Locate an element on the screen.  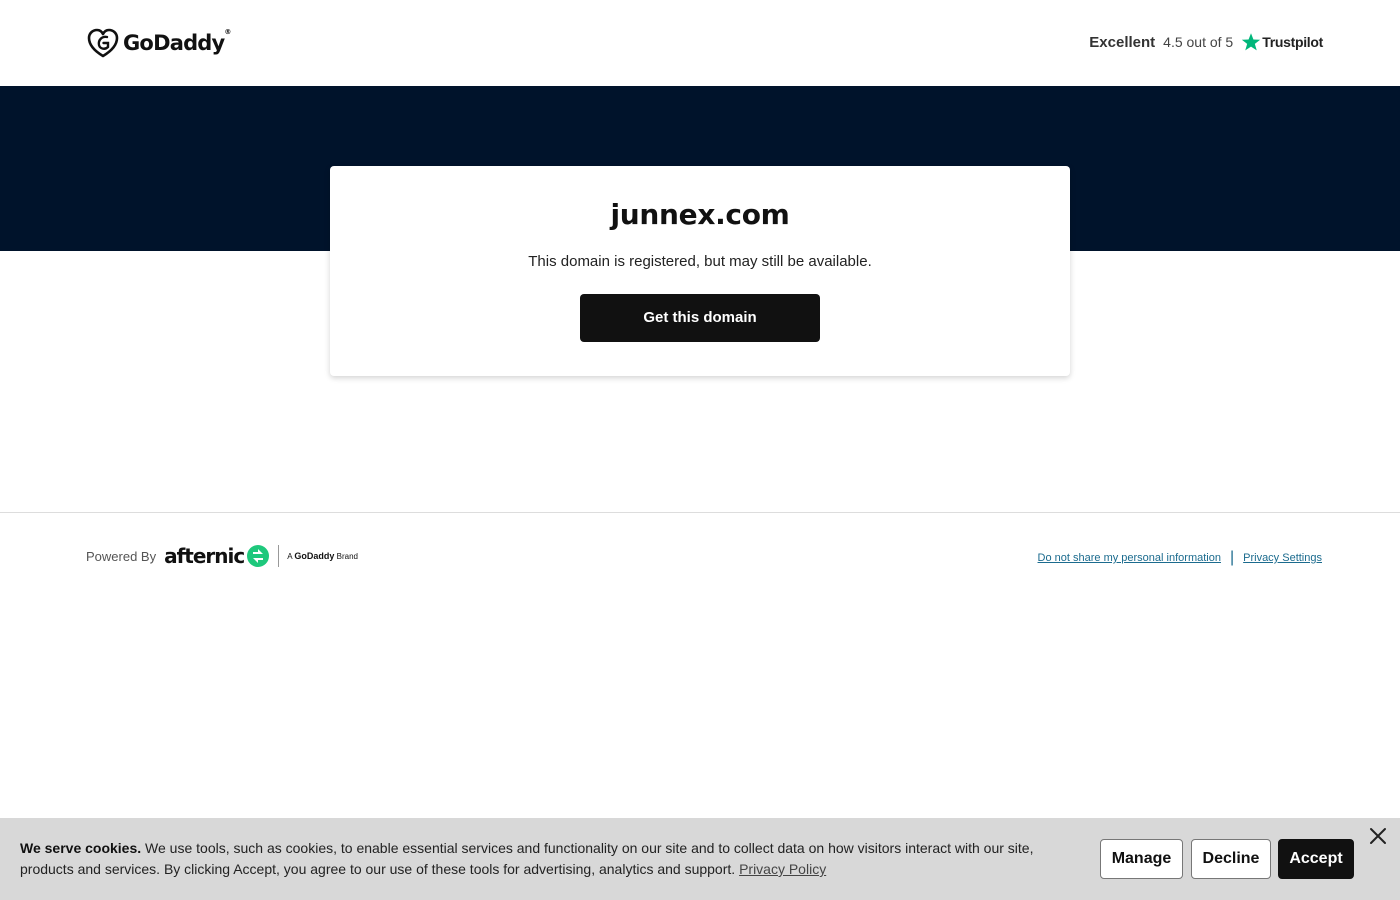
godaddy-brand-tag: A GoDaddy Brand is located at coordinates (322, 556).